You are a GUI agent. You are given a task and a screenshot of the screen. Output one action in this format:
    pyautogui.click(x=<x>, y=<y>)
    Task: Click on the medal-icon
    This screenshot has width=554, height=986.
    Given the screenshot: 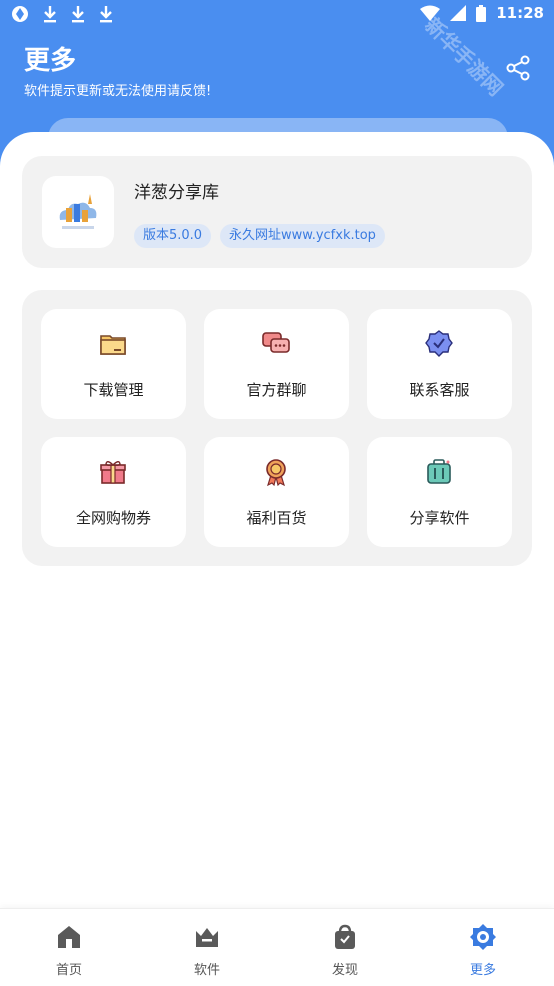 What is the action you would take?
    pyautogui.click(x=276, y=473)
    